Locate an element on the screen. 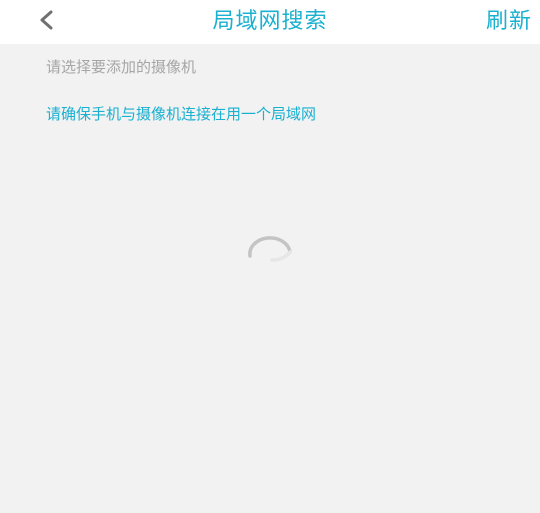  page-title: 局域网搜索 is located at coordinates (270, 21).